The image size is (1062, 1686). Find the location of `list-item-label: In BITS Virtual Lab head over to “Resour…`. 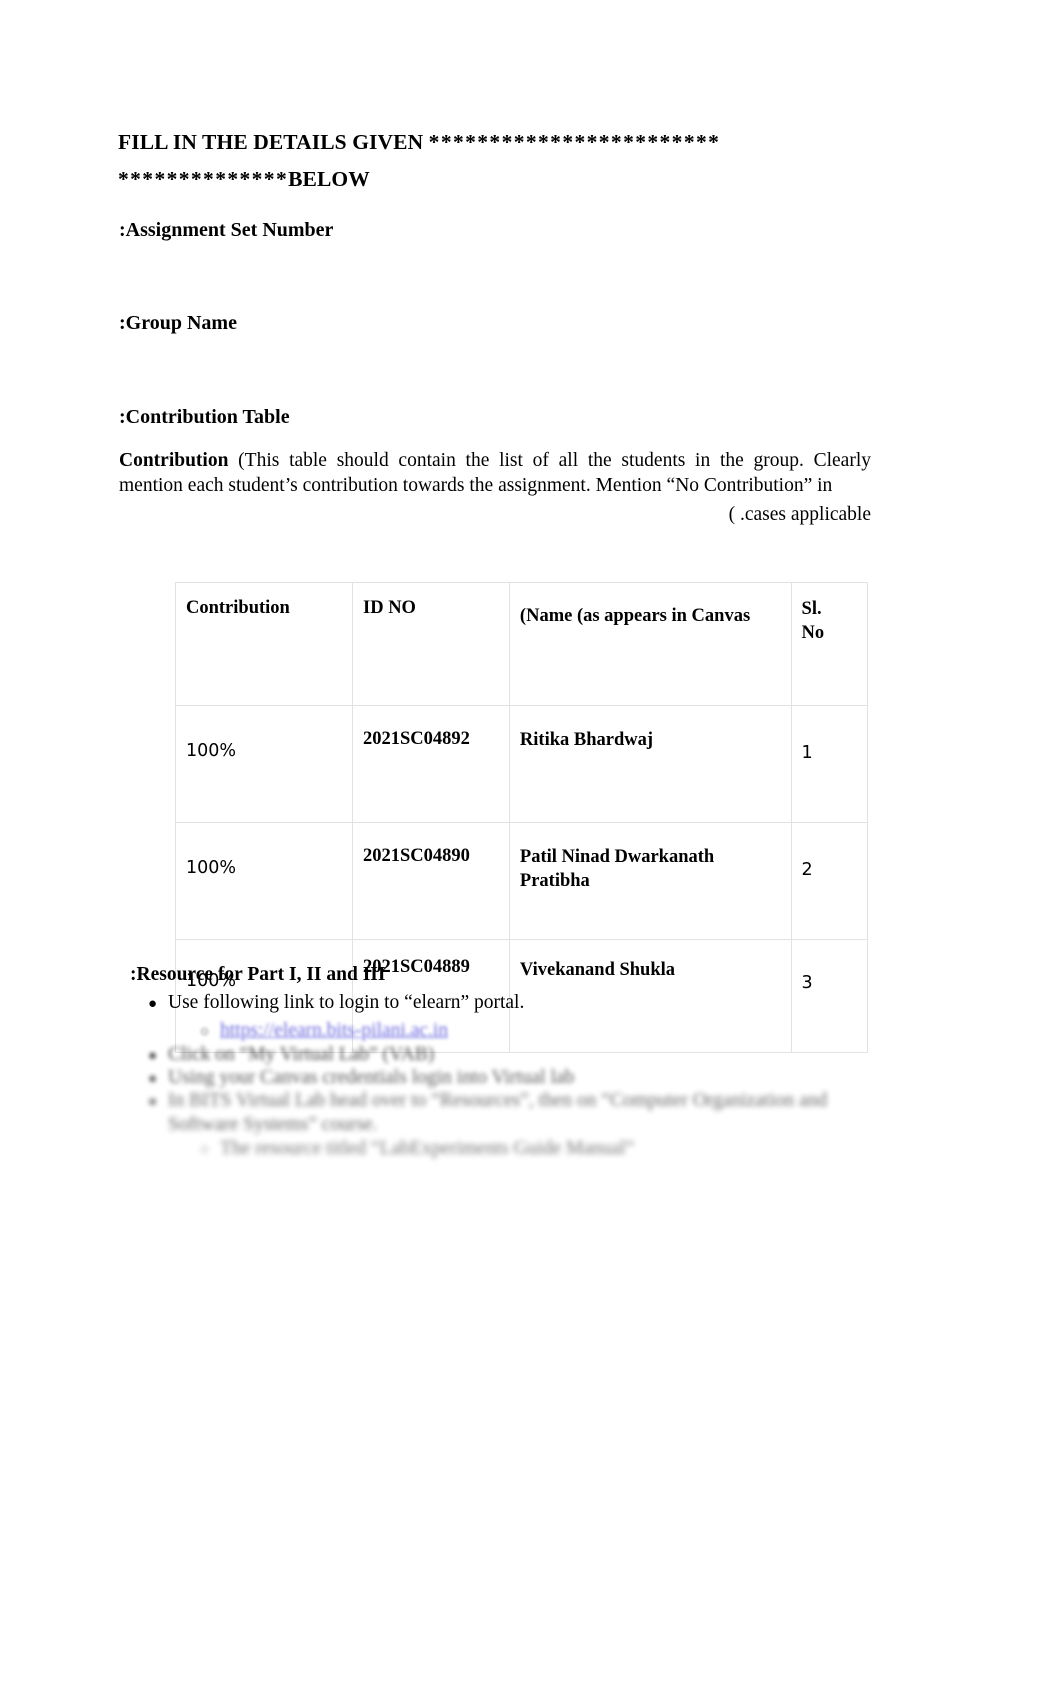

list-item-label: In BITS Virtual Lab head over to “Resour… is located at coordinates (498, 1112).